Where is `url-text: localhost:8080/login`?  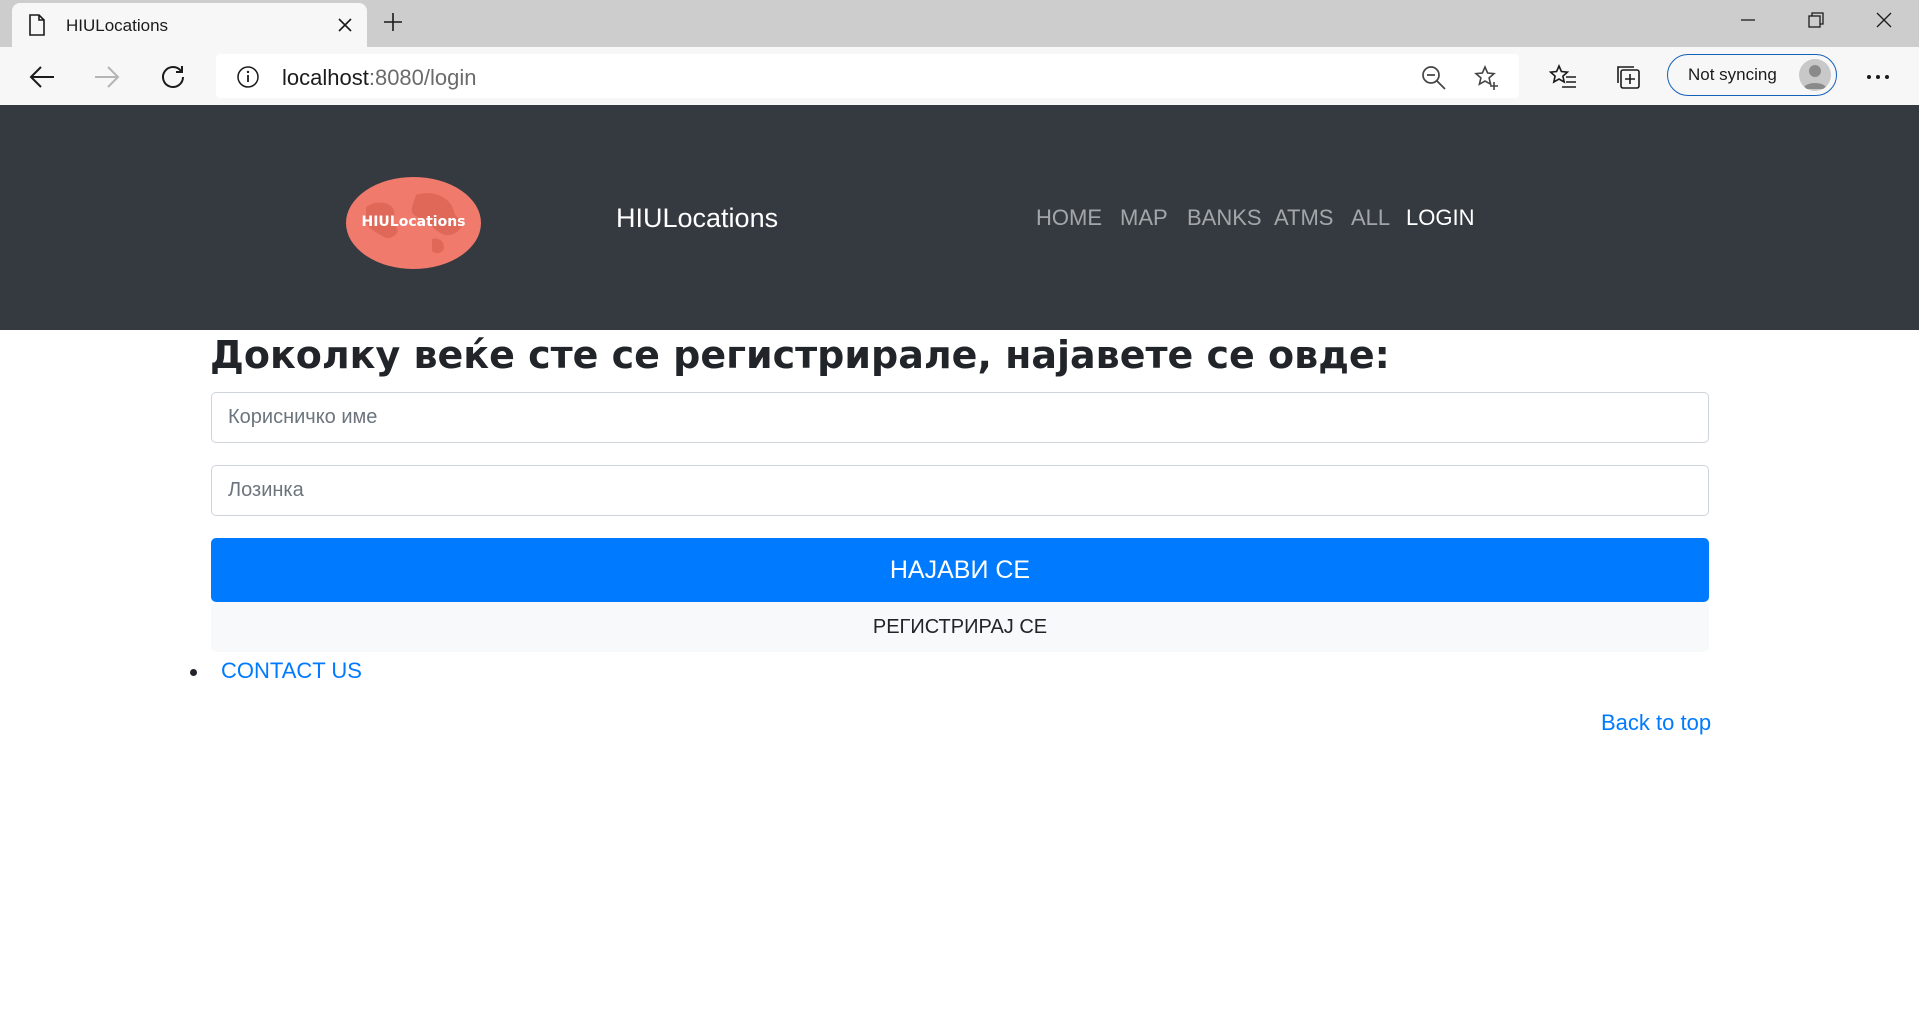 url-text: localhost:8080/login is located at coordinates (379, 78).